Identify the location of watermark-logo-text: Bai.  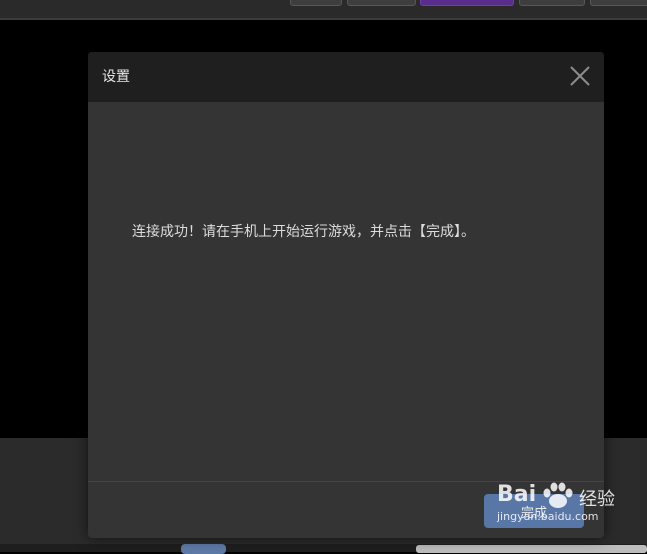
(517, 494).